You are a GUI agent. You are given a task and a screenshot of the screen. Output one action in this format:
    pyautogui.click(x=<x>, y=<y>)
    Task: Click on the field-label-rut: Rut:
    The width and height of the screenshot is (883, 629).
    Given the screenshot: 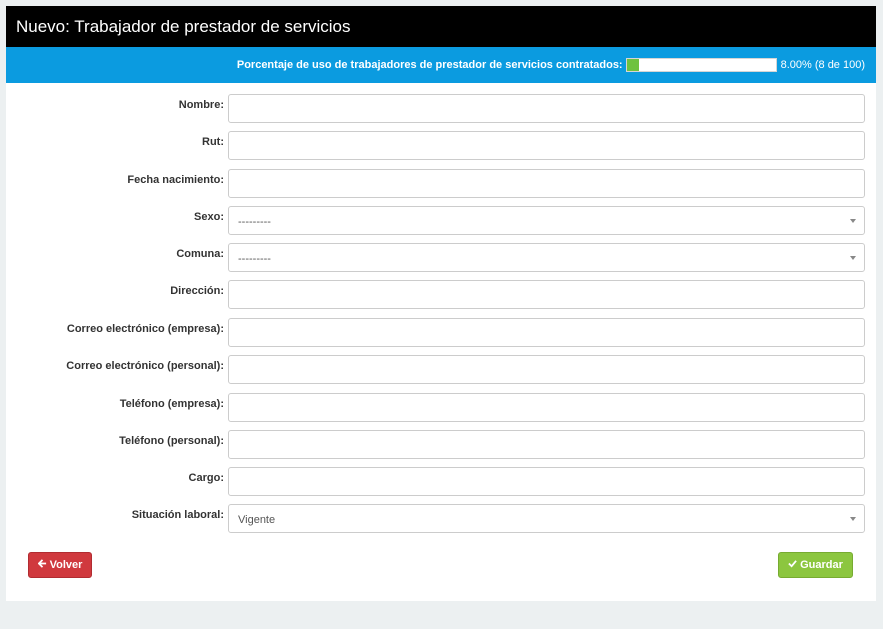 What is the action you would take?
    pyautogui.click(x=213, y=142)
    